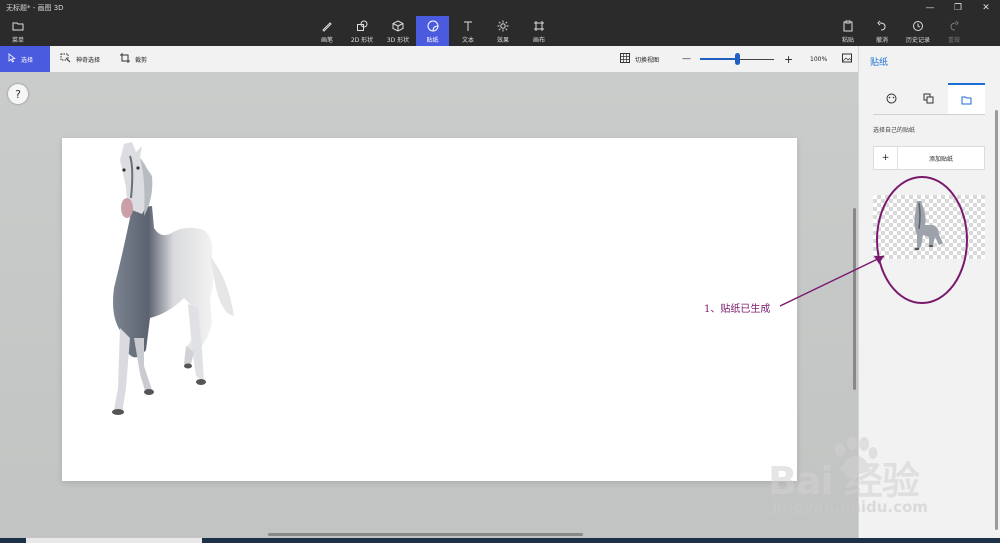 This screenshot has width=1000, height=543. What do you see at coordinates (954, 26) in the screenshot?
I see `redo-icon` at bounding box center [954, 26].